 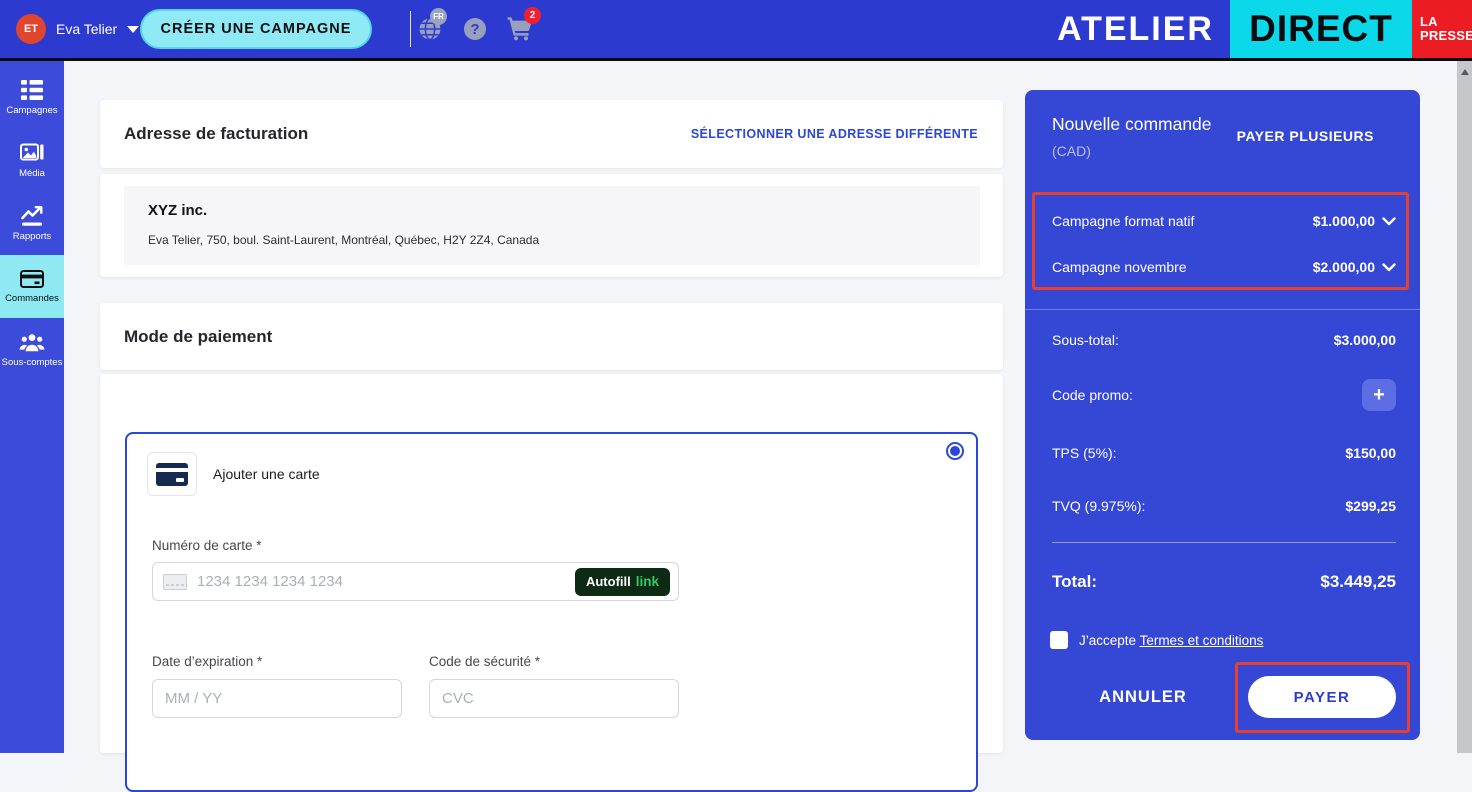 What do you see at coordinates (207, 545) in the screenshot?
I see `card-number-label: Numéro de carte *` at bounding box center [207, 545].